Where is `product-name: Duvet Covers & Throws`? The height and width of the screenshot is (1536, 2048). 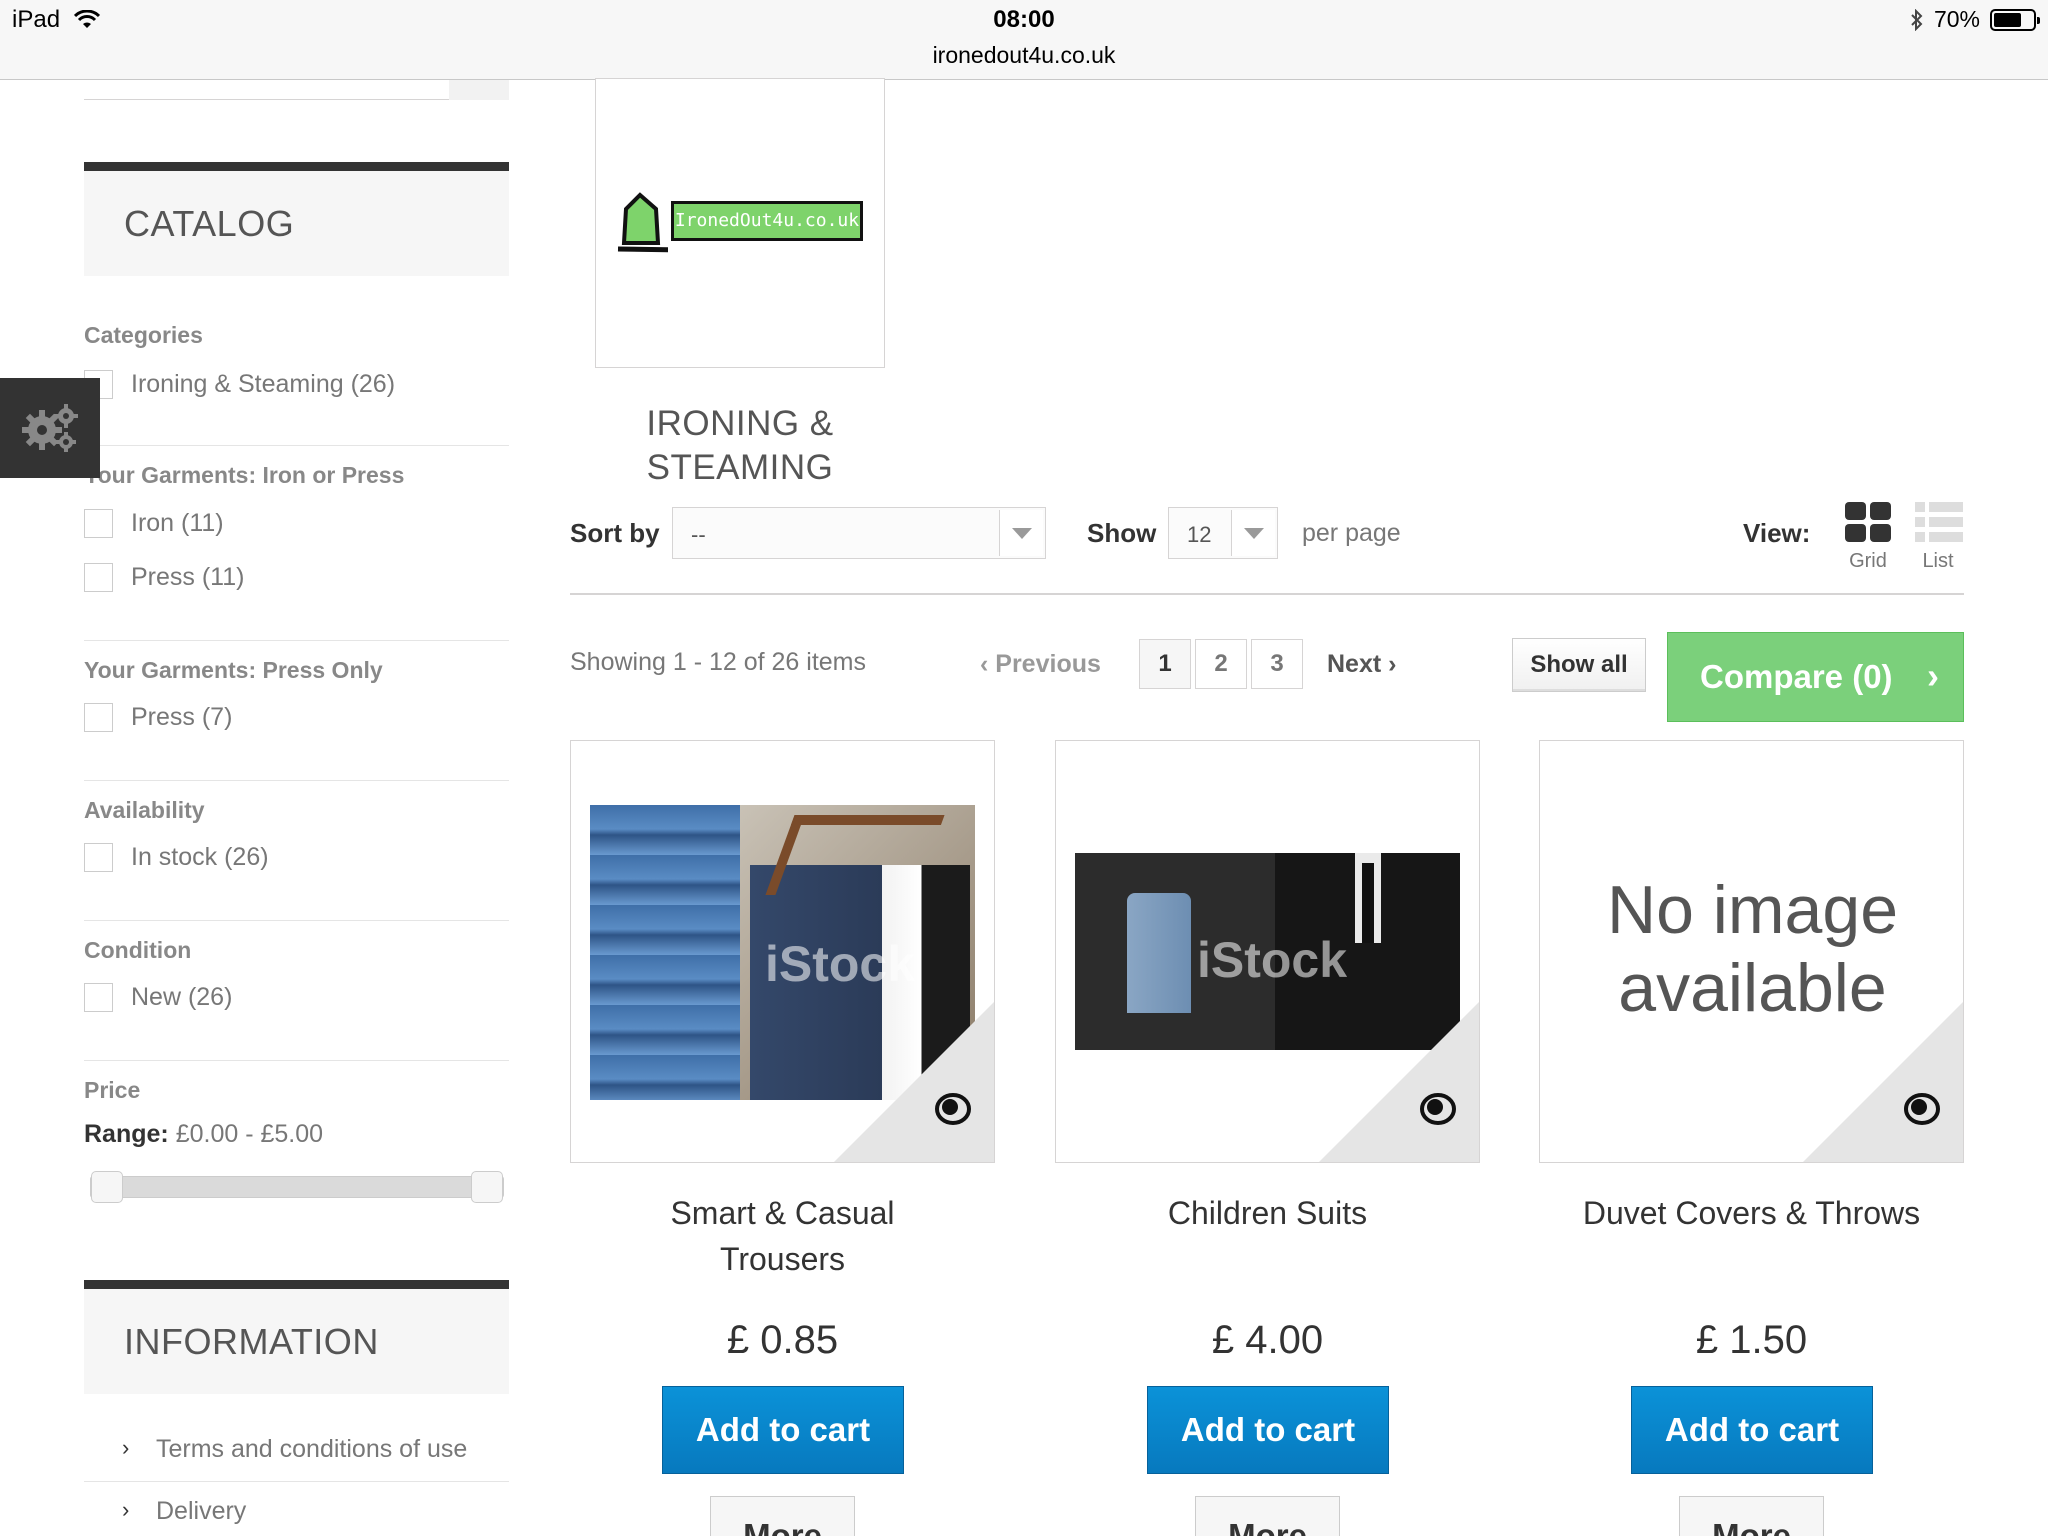 product-name: Duvet Covers & Throws is located at coordinates (1751, 1213).